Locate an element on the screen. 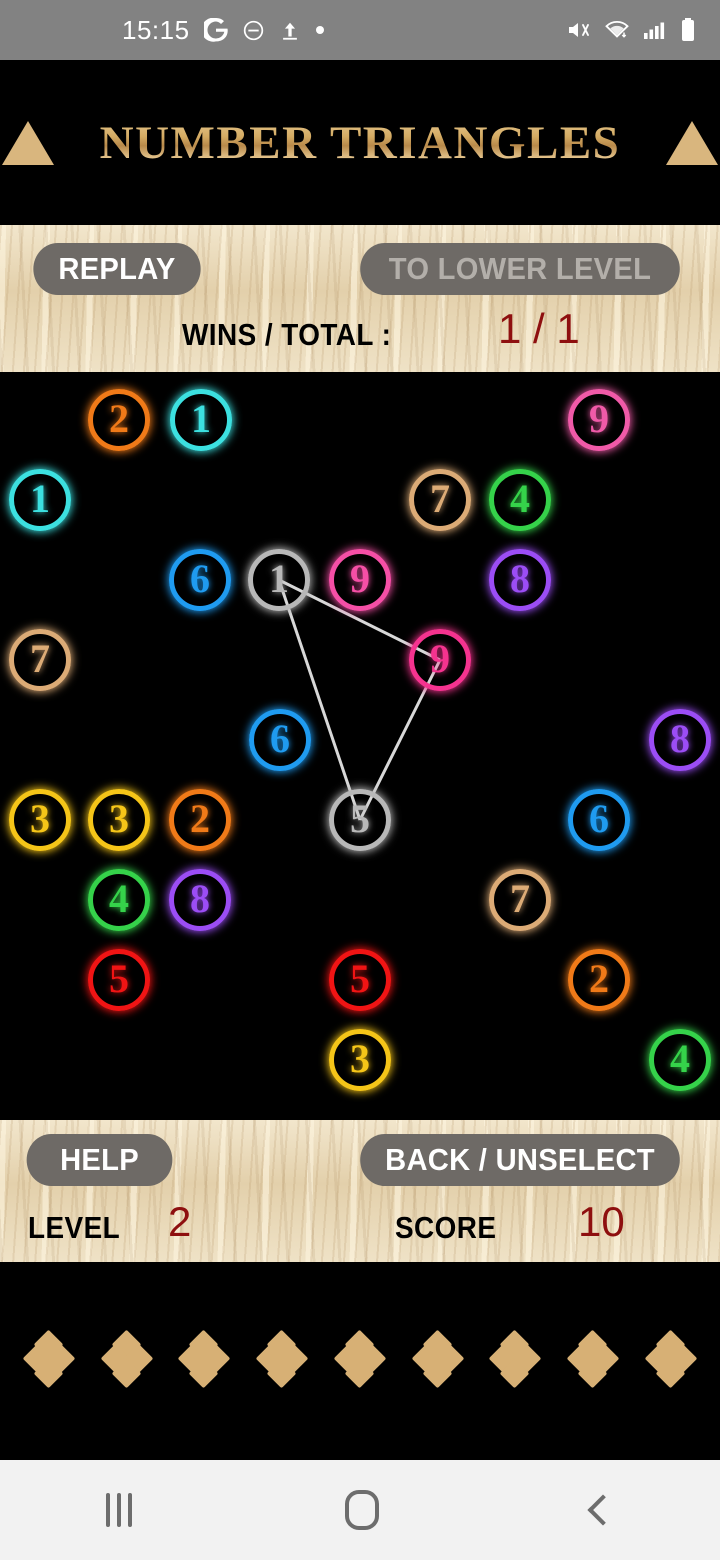 The height and width of the screenshot is (1560, 720). status-bar-left: 15:15 is located at coordinates (223, 30).